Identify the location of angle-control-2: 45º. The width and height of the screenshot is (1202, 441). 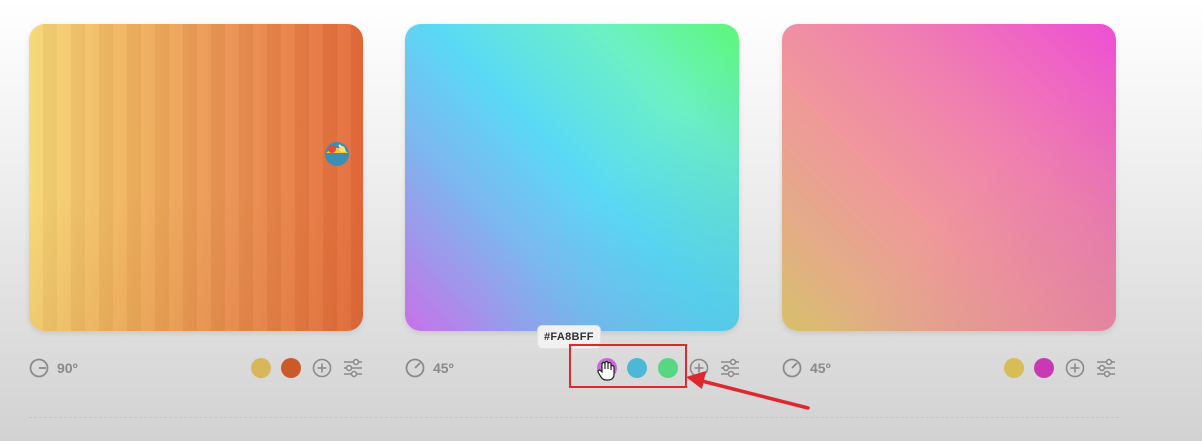
(429, 368).